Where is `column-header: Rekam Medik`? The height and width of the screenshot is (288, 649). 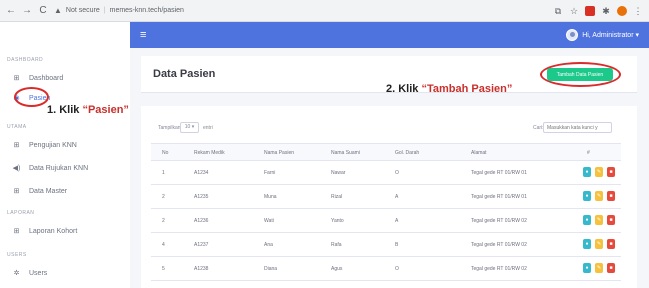
column-header: Rekam Medik is located at coordinates (209, 153).